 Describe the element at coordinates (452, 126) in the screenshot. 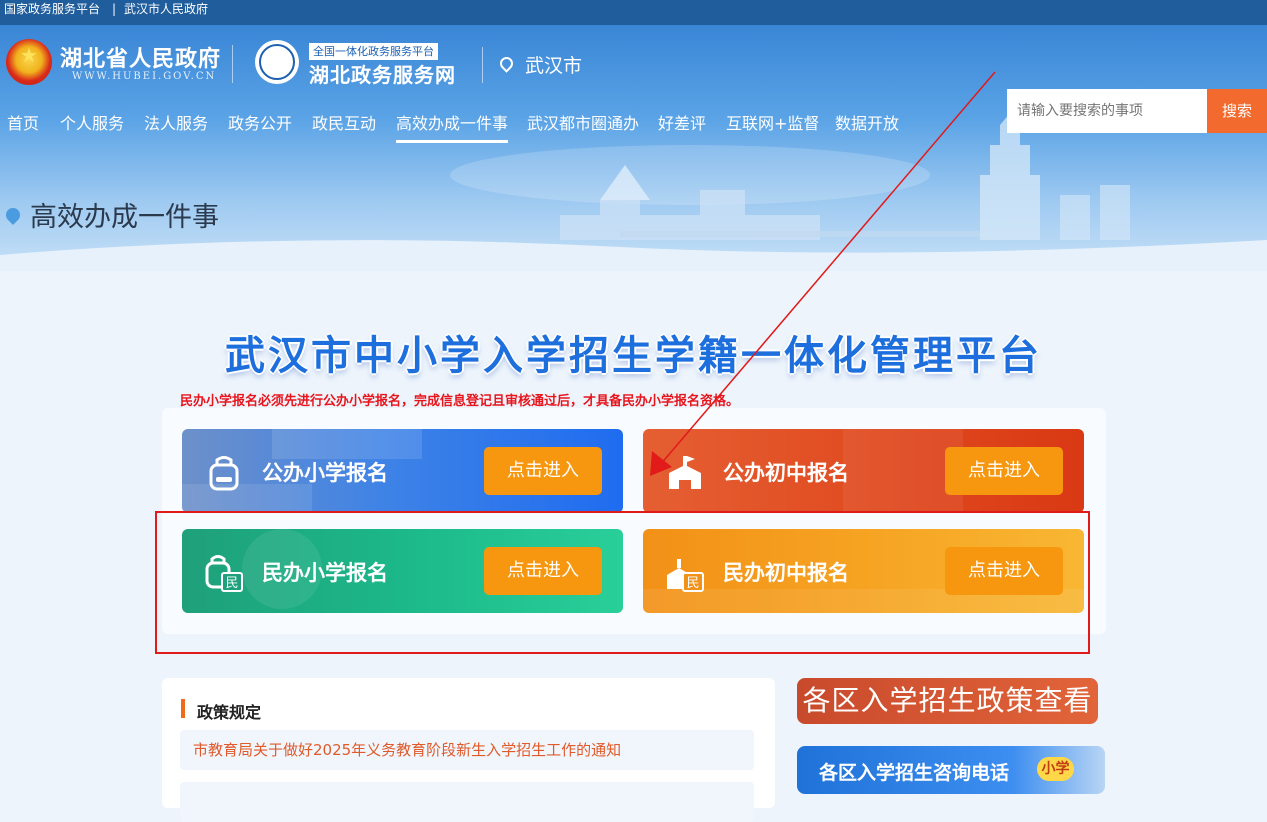

I see `nav-one-thing: 高效办成一件事` at that location.